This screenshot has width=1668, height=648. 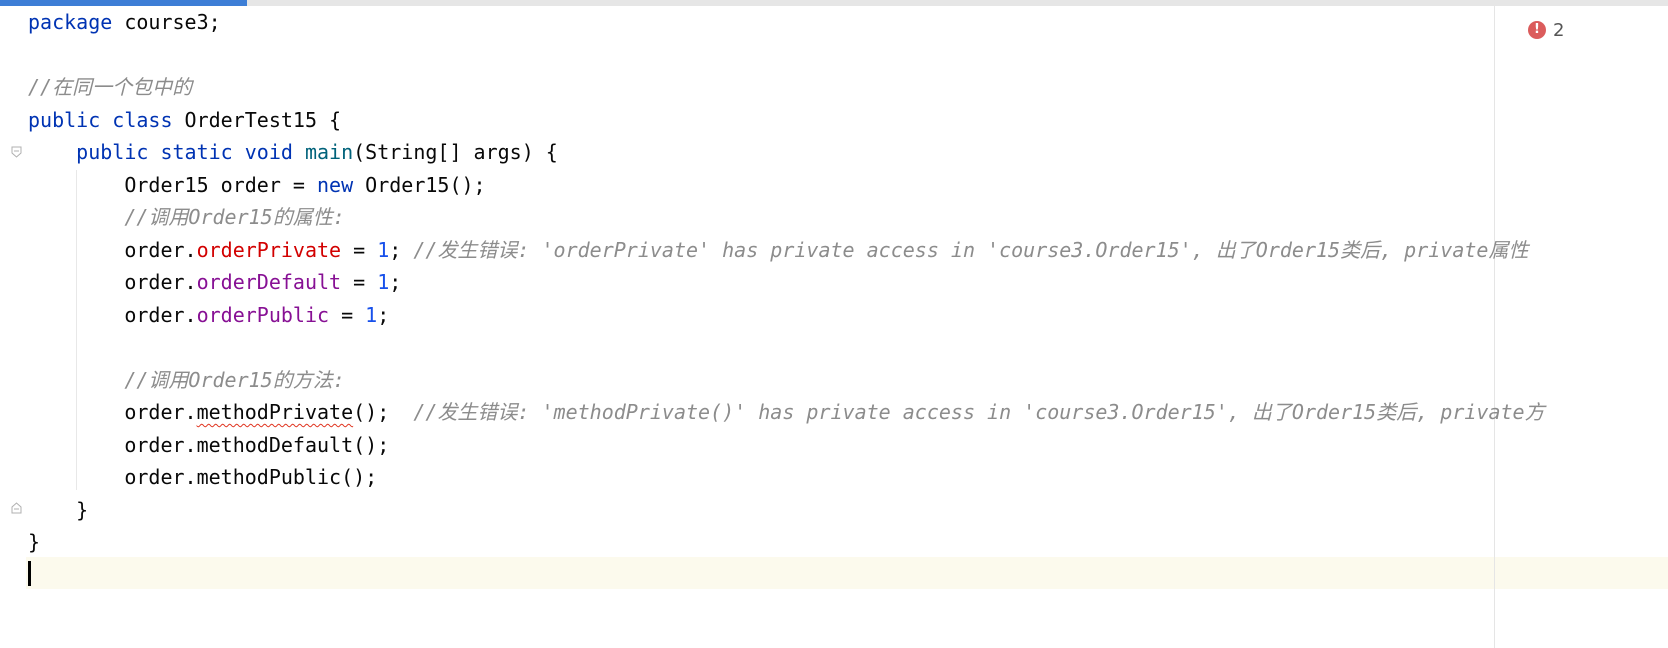 What do you see at coordinates (257, 184) in the screenshot?
I see `code-line-6: Order15 order = new Order15();` at bounding box center [257, 184].